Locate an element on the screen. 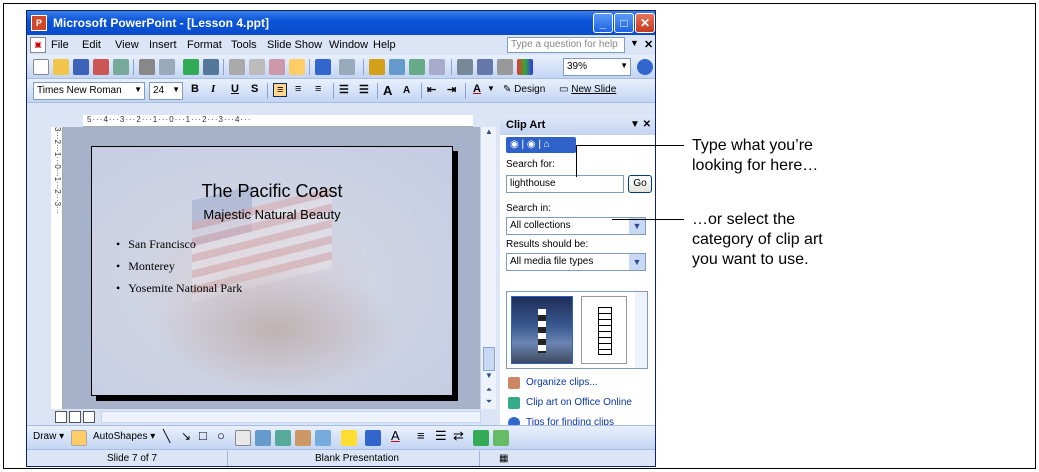  align-right-icon: ≡ is located at coordinates (318, 89).